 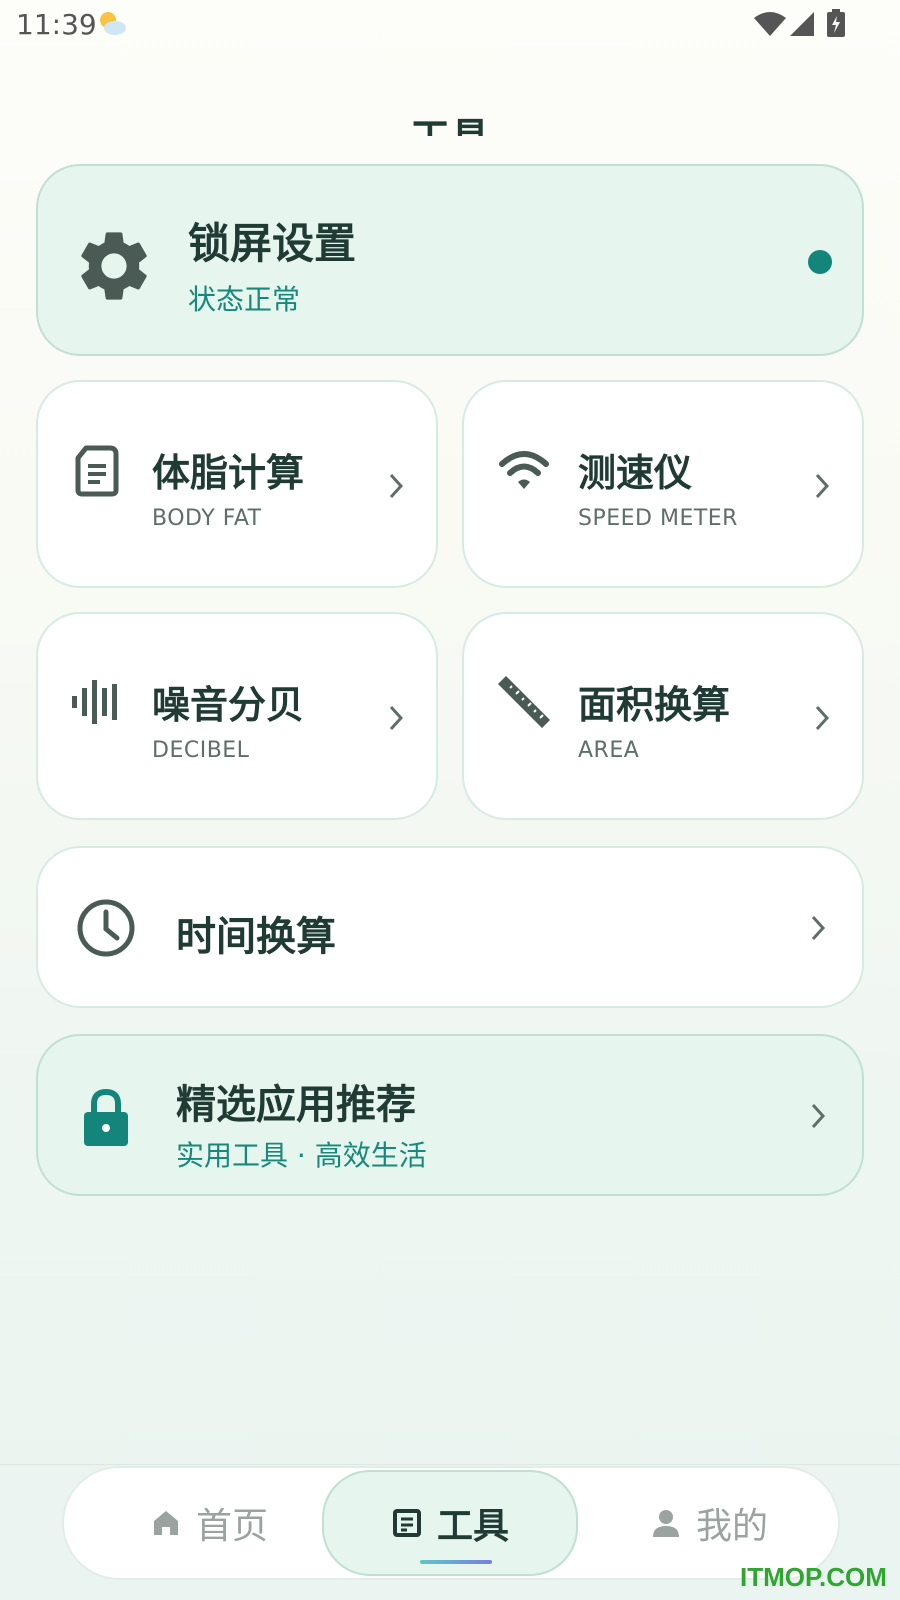 What do you see at coordinates (207, 518) in the screenshot?
I see `tool-subtitle: BODY FAT` at bounding box center [207, 518].